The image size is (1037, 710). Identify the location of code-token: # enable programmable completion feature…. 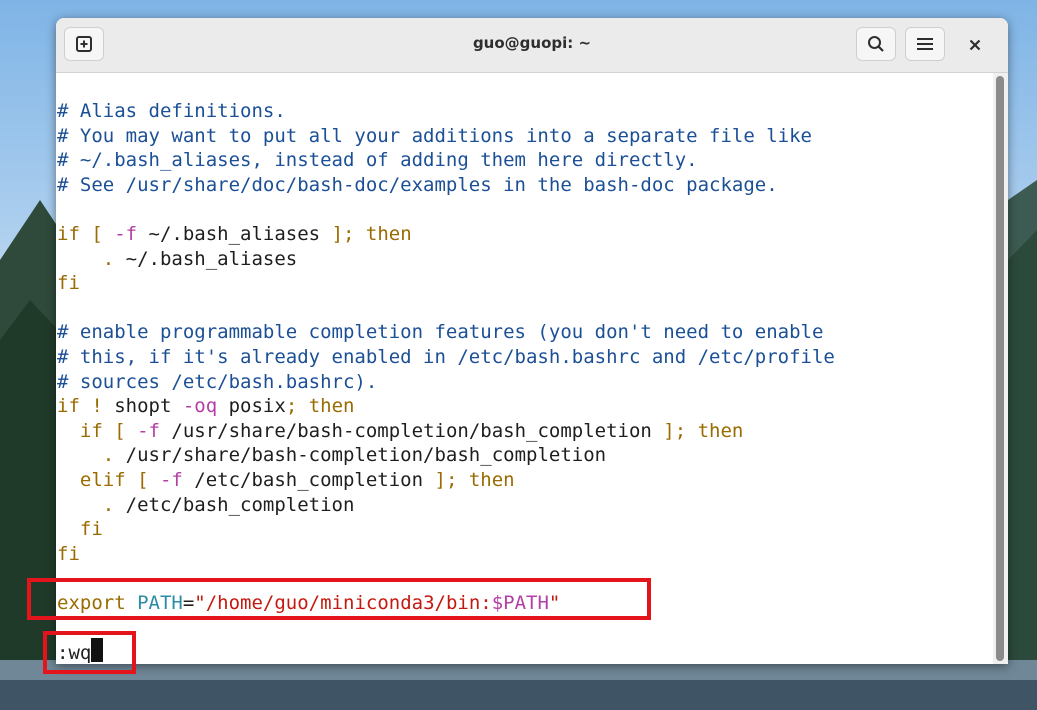
(440, 332).